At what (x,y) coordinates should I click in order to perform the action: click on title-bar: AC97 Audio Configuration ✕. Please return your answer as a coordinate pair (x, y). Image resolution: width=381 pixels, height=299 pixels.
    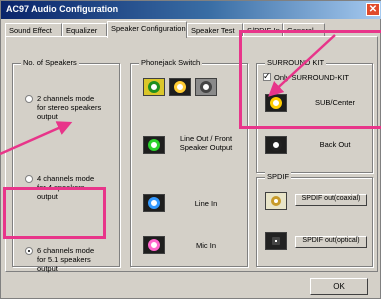
    Looking at the image, I should click on (191, 10).